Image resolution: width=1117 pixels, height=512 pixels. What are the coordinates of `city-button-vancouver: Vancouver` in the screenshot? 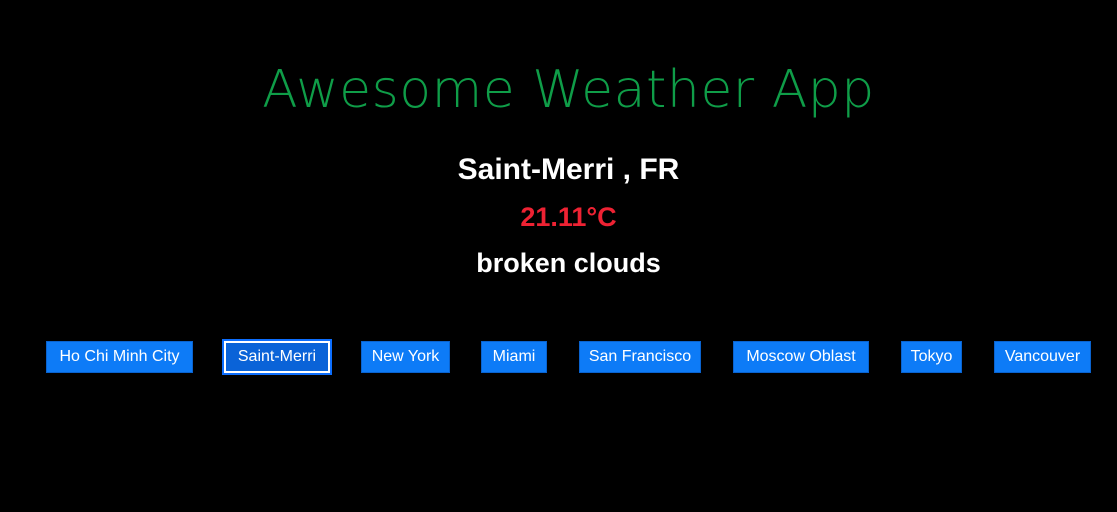 It's located at (1042, 357).